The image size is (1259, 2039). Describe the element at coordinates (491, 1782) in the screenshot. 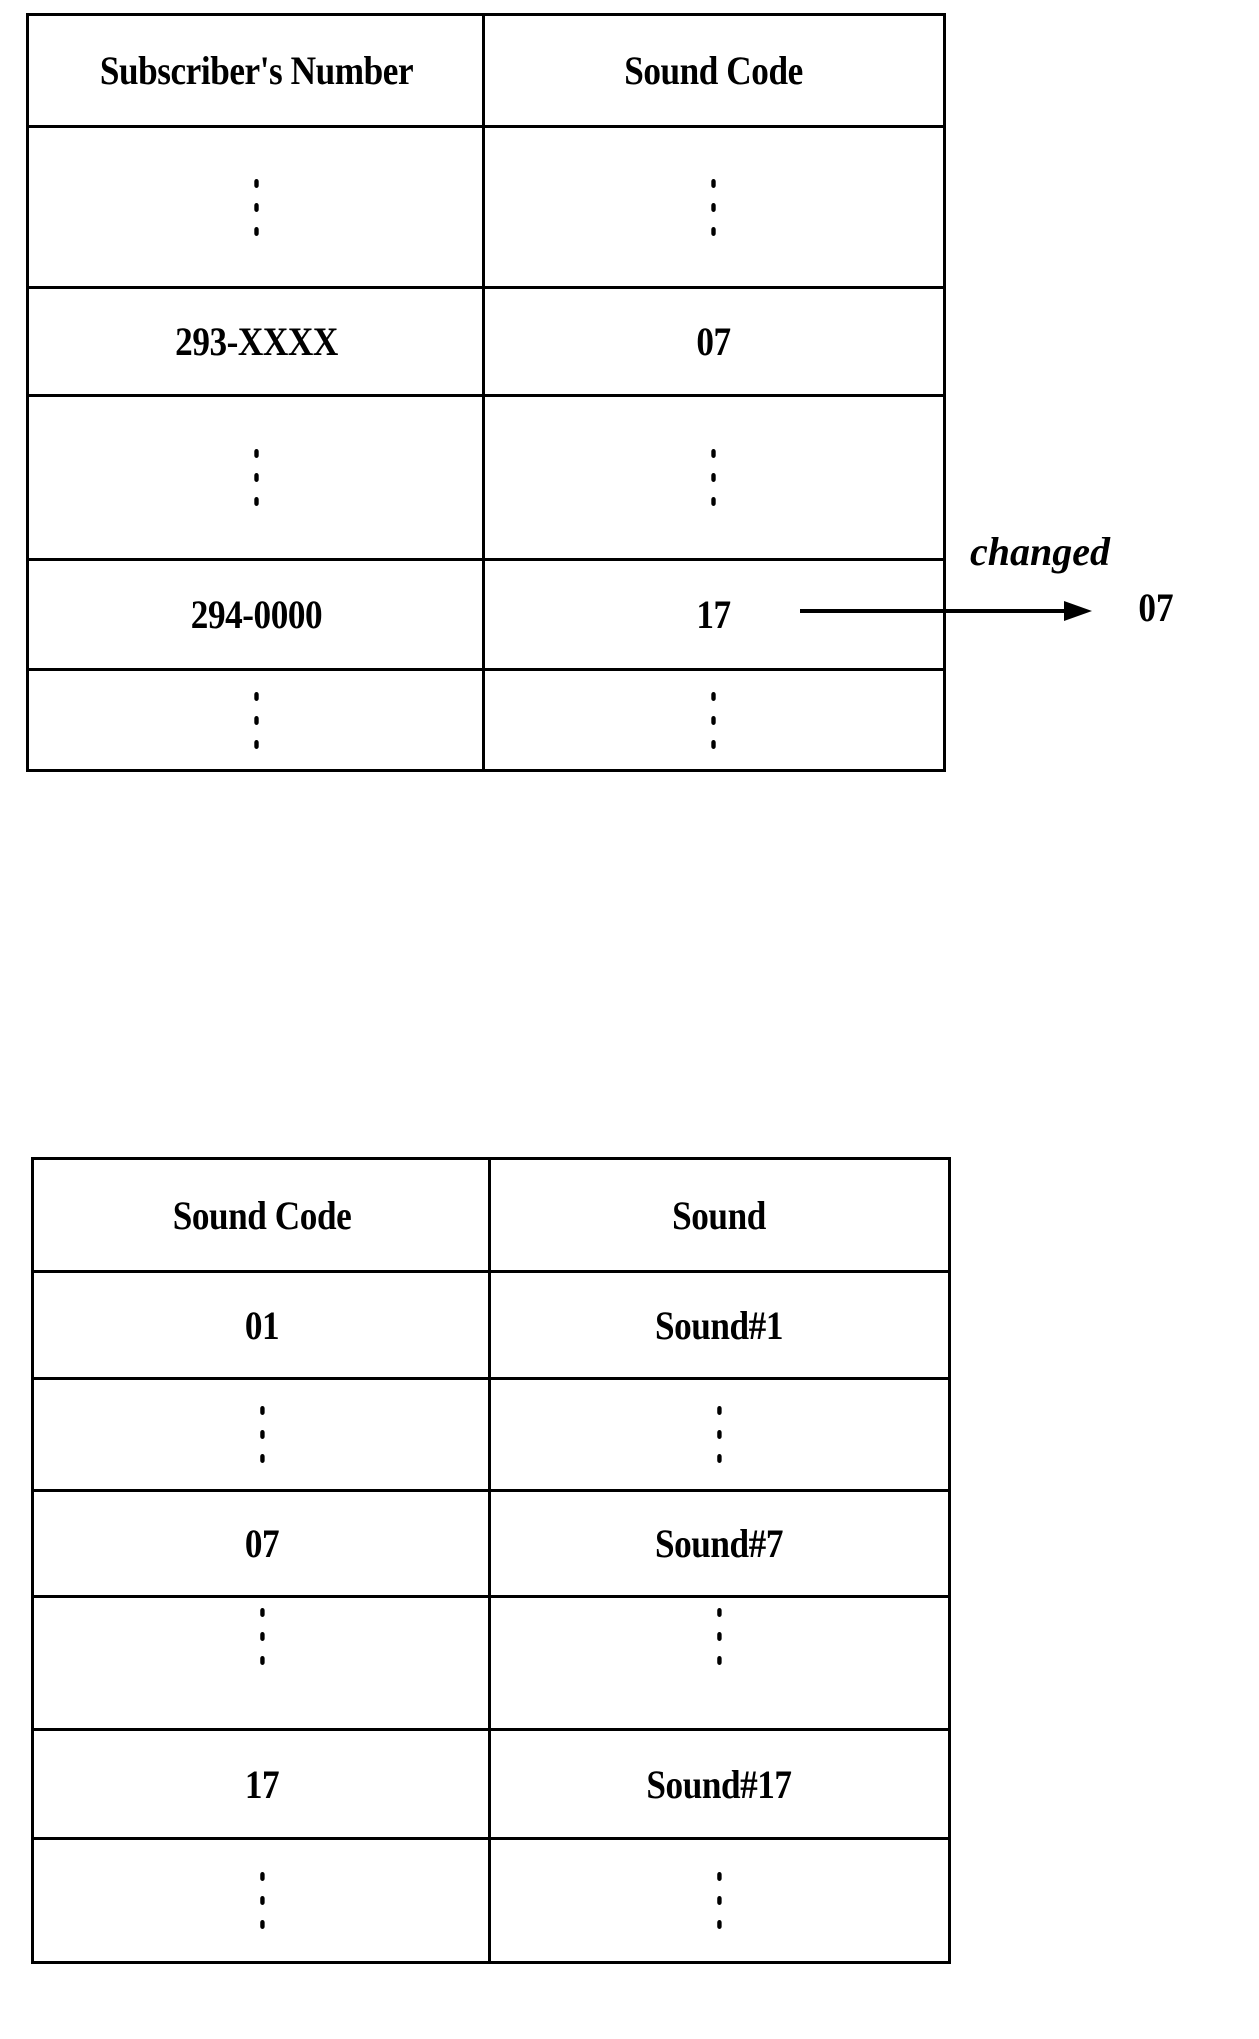

I see `table-row: 17 Sound#17` at that location.